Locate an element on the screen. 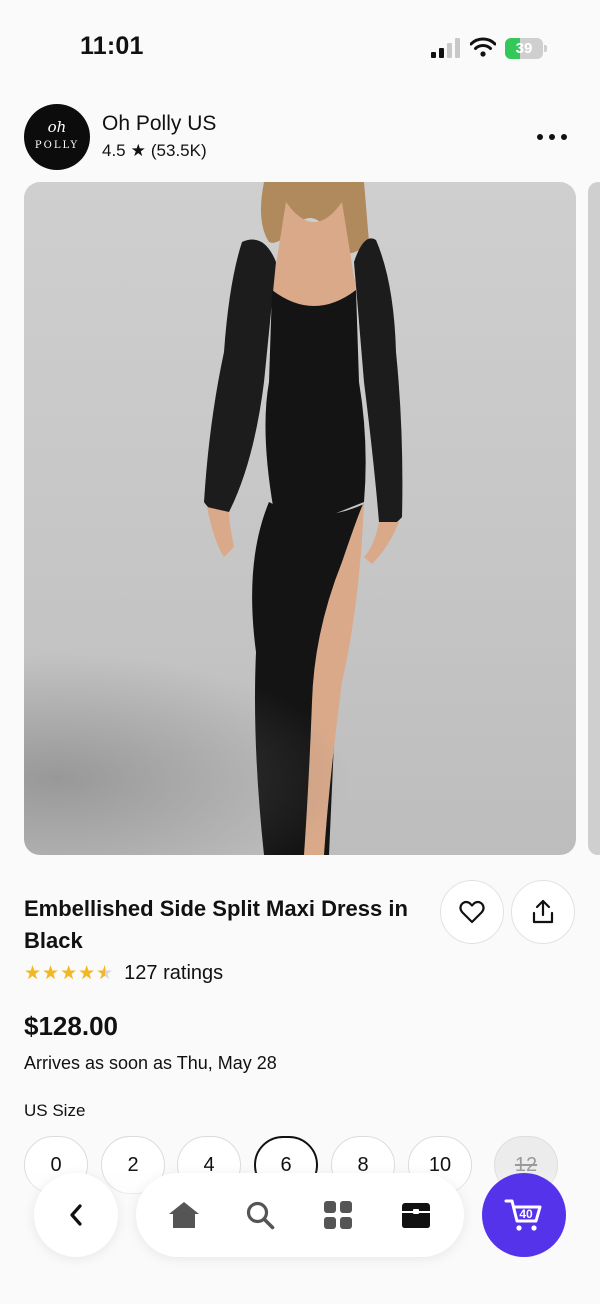 The height and width of the screenshot is (1304, 600). battery-indicator: 39 is located at coordinates (526, 48).